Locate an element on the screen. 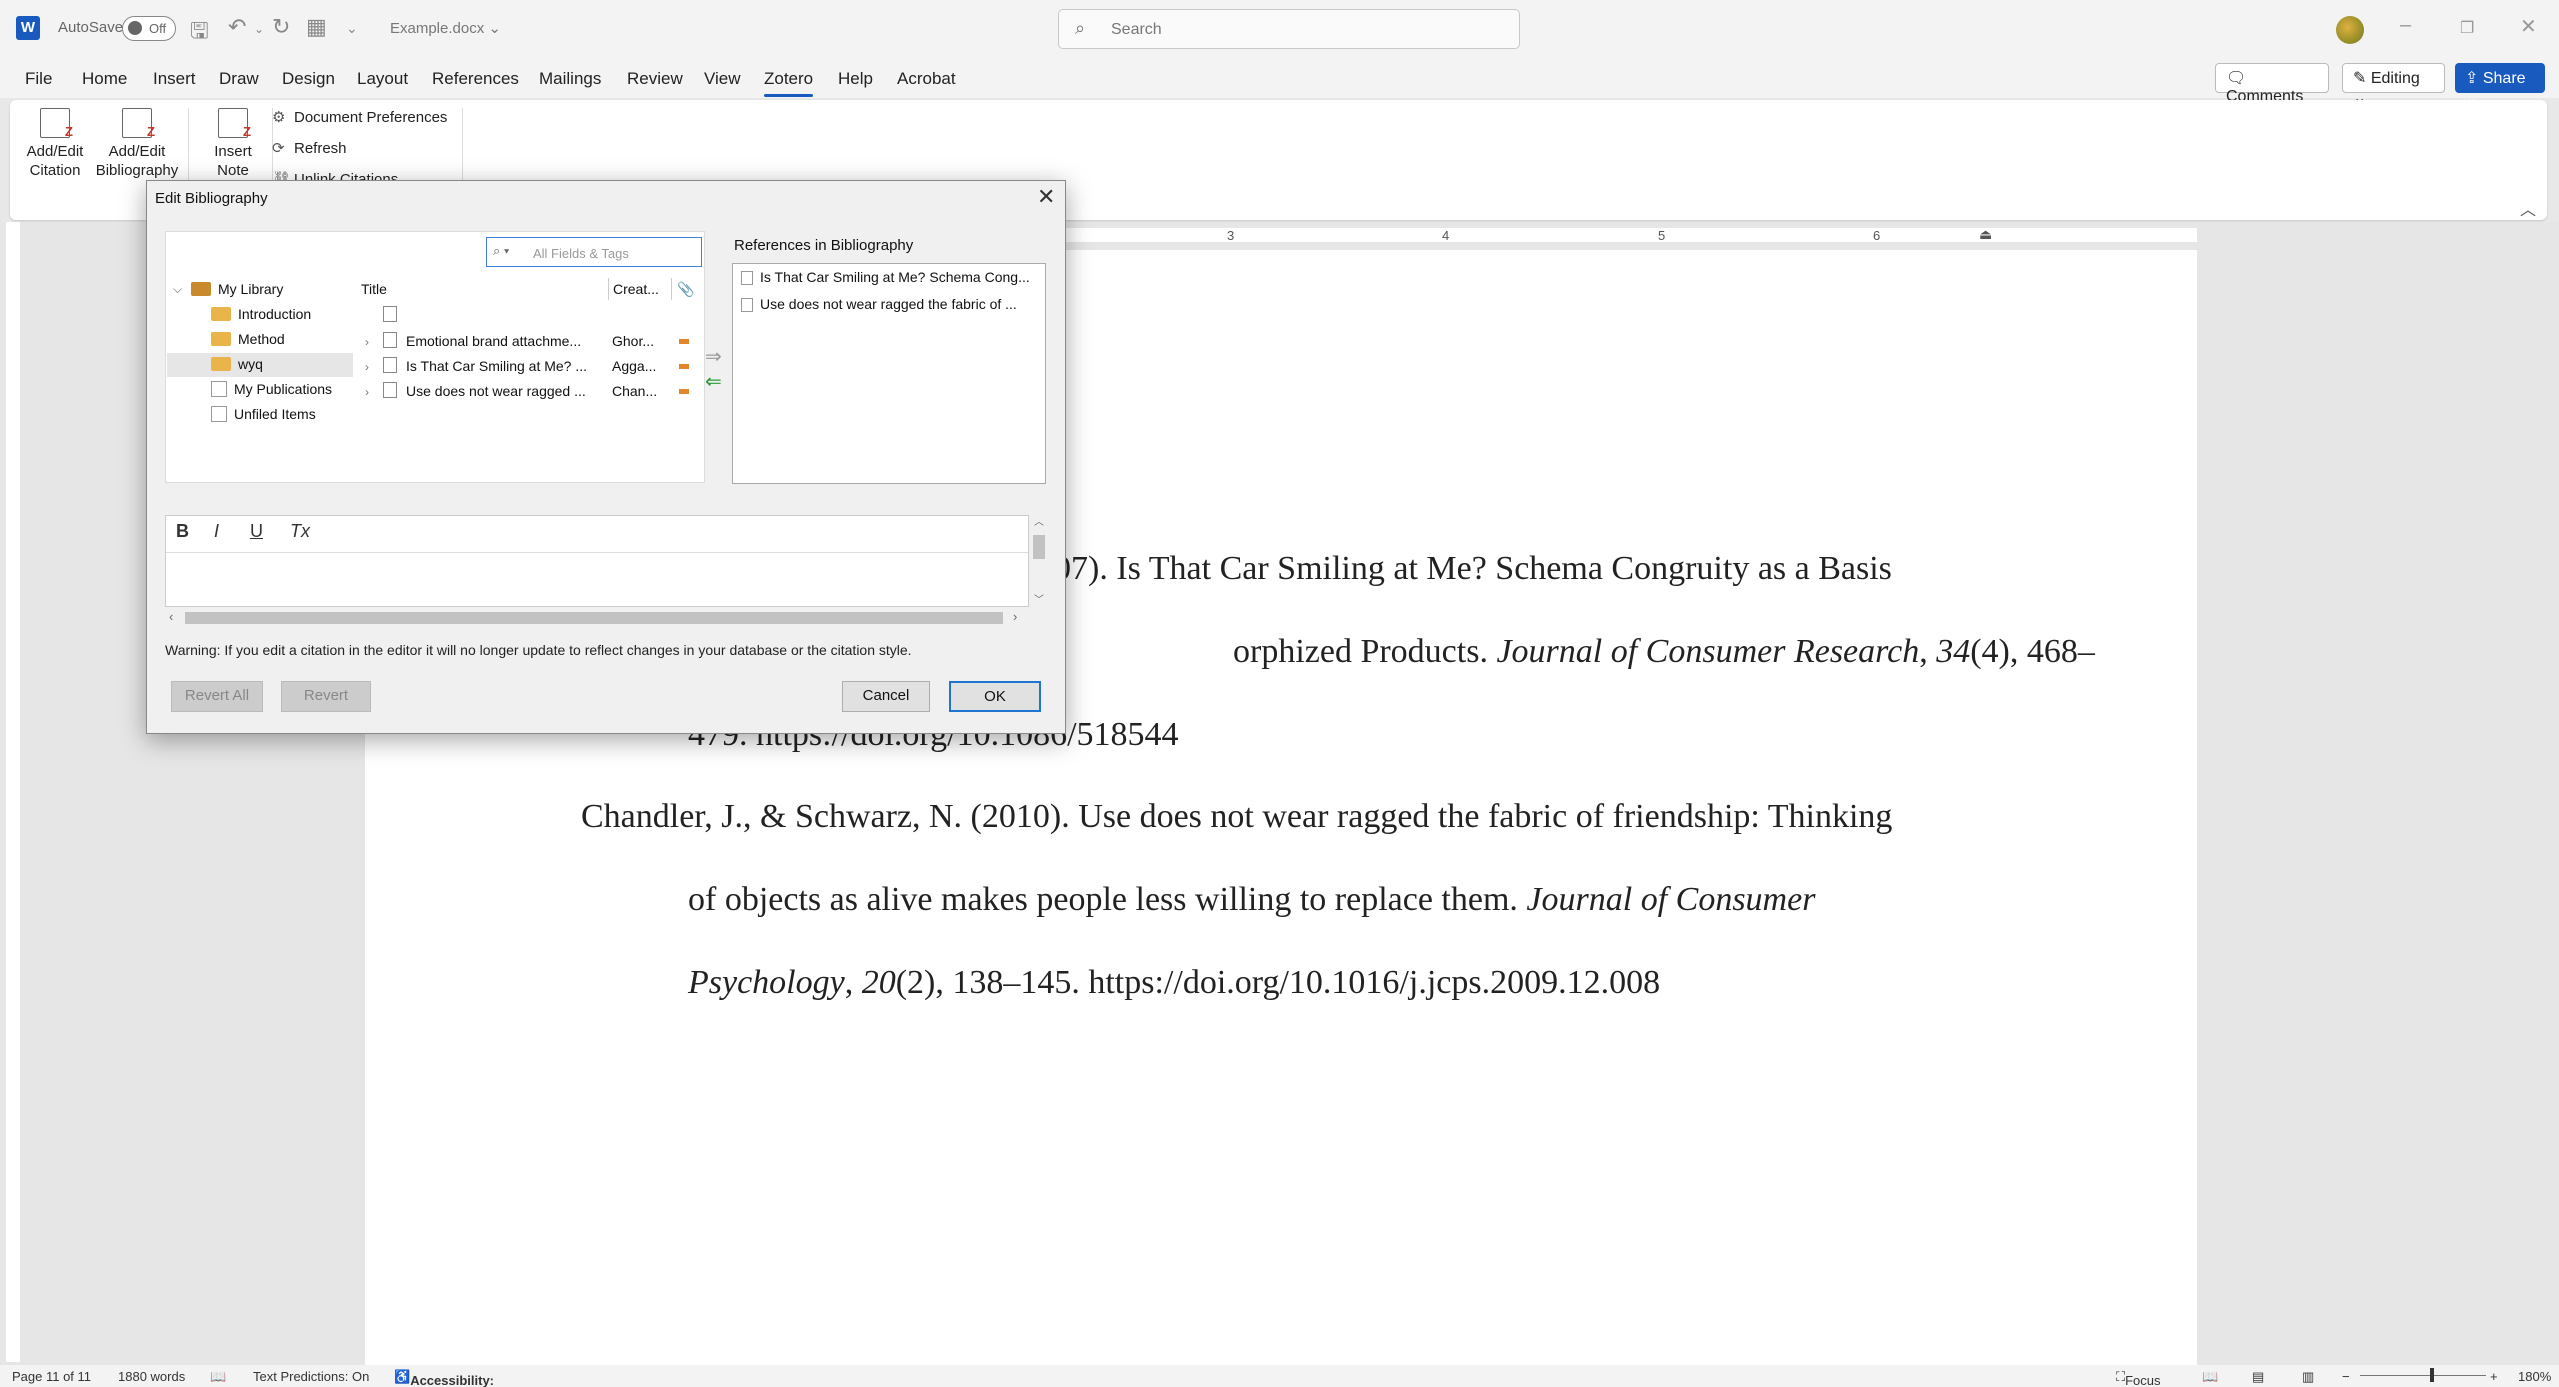  read-mode-icon: 📖 is located at coordinates (2210, 1377).